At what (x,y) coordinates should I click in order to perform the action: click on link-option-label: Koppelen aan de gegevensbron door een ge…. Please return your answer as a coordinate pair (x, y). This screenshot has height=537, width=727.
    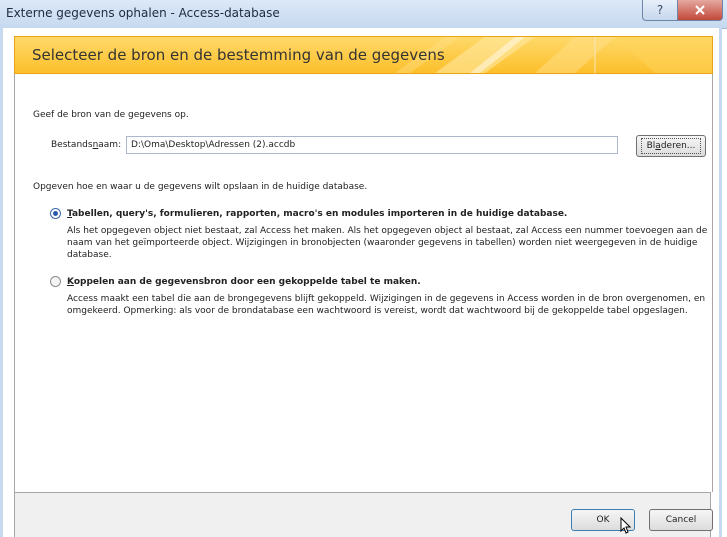
    Looking at the image, I should click on (244, 282).